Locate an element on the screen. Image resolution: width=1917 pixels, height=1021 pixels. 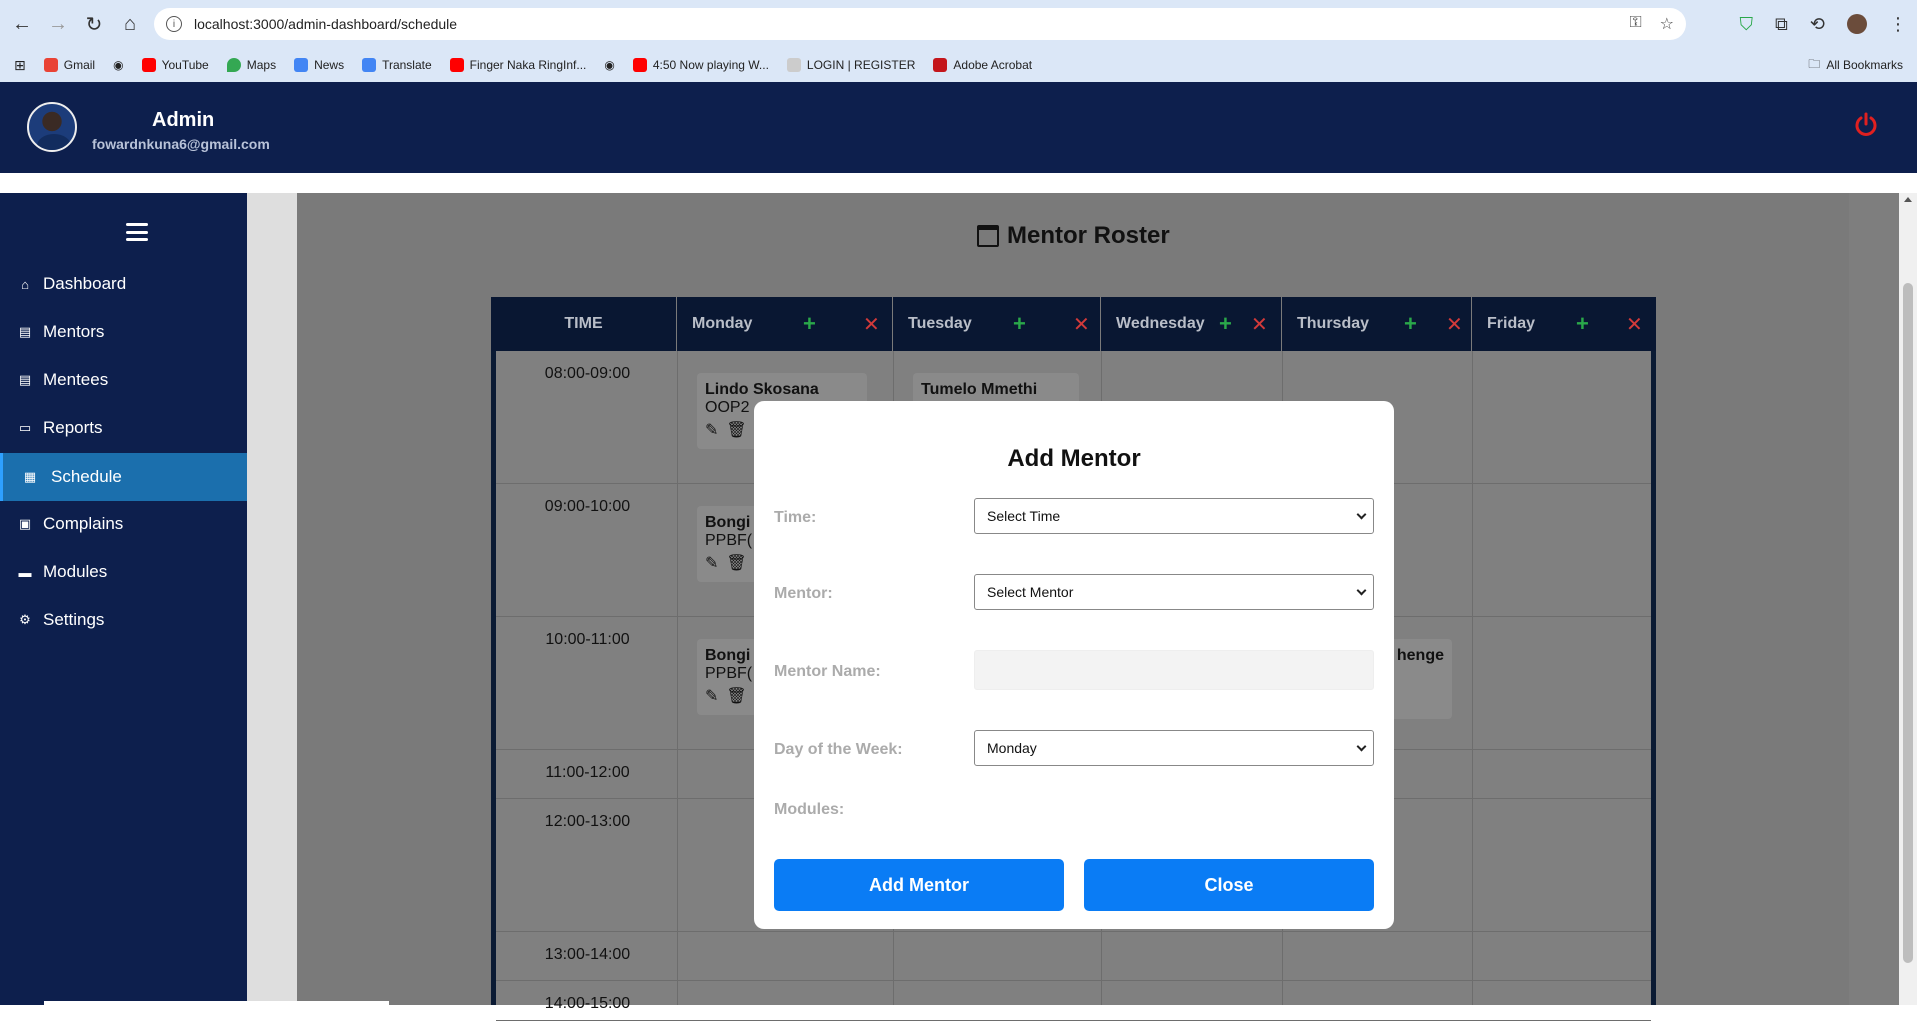
adobe-acrobat-icon is located at coordinates (940, 65).